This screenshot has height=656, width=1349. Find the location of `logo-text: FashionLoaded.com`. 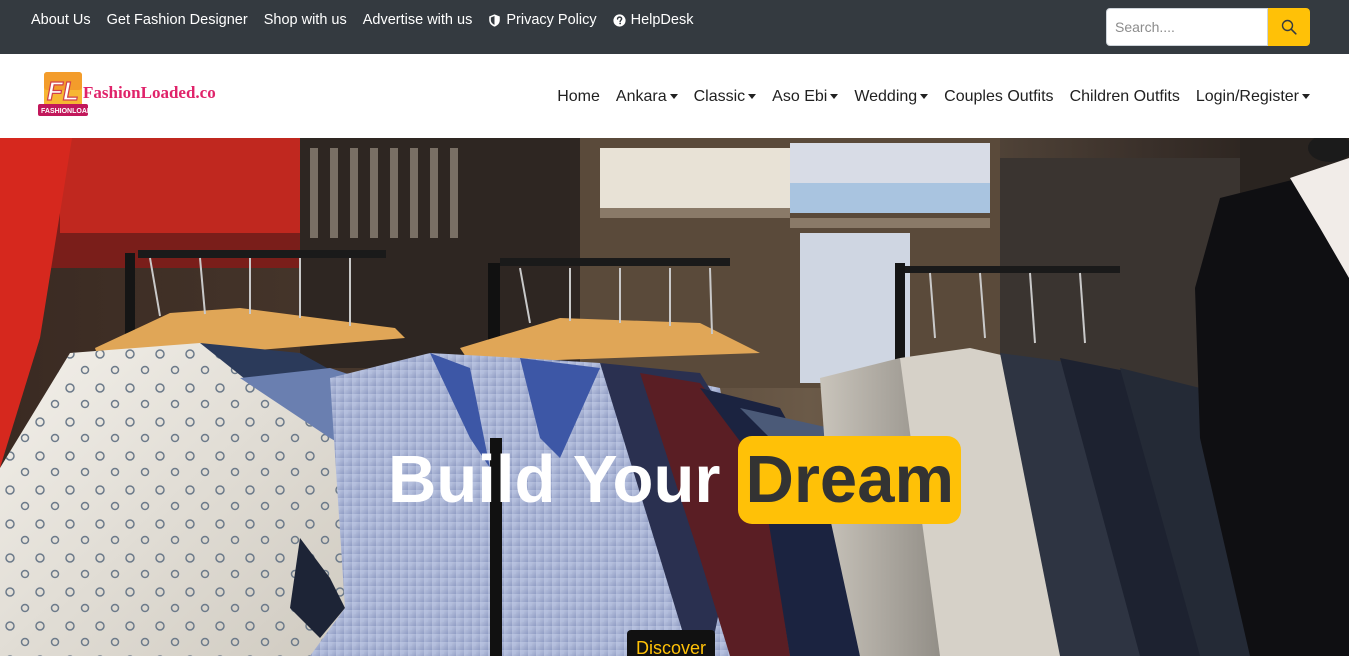

logo-text: FashionLoaded.com is located at coordinates (149, 92).